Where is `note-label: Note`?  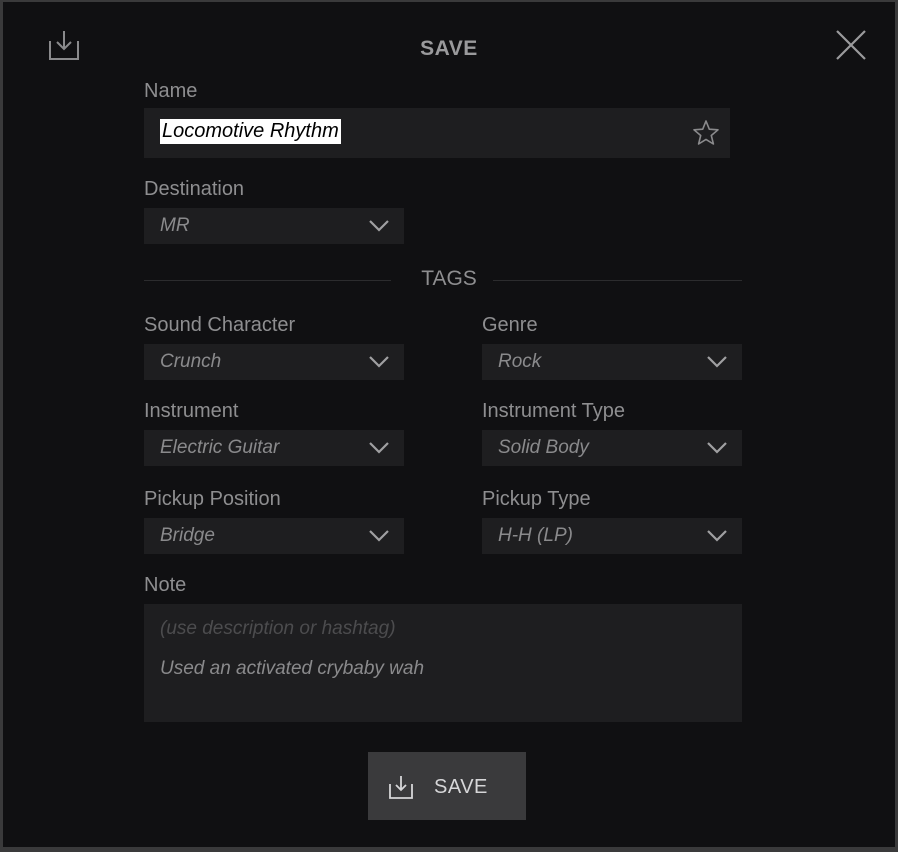 note-label: Note is located at coordinates (165, 585).